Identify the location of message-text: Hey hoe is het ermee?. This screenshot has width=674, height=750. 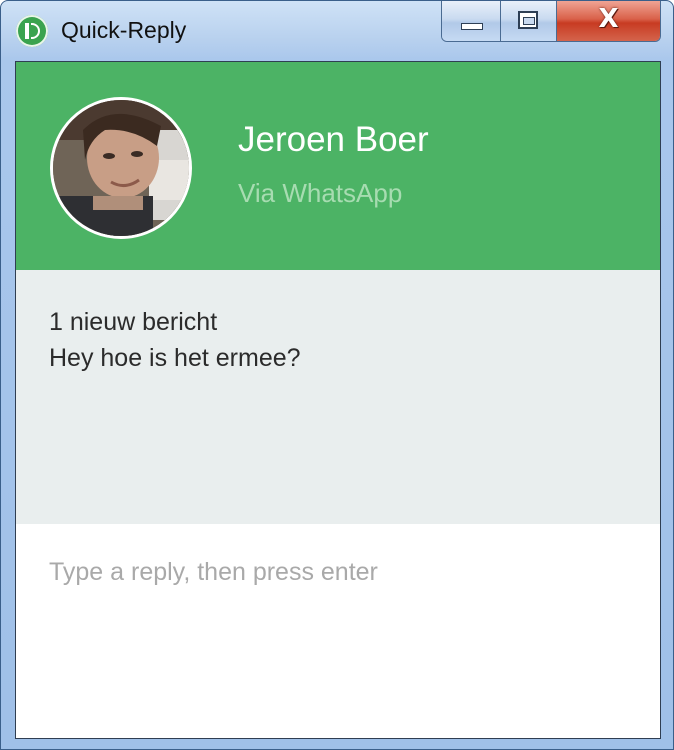
(175, 358).